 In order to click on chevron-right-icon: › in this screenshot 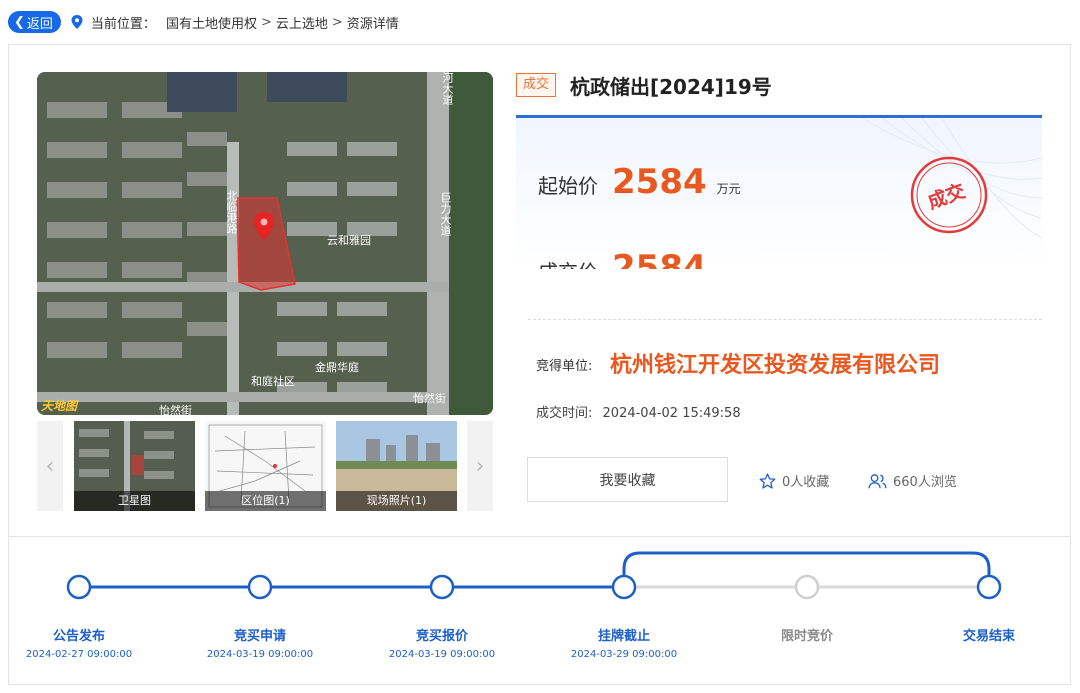, I will do `click(480, 466)`.